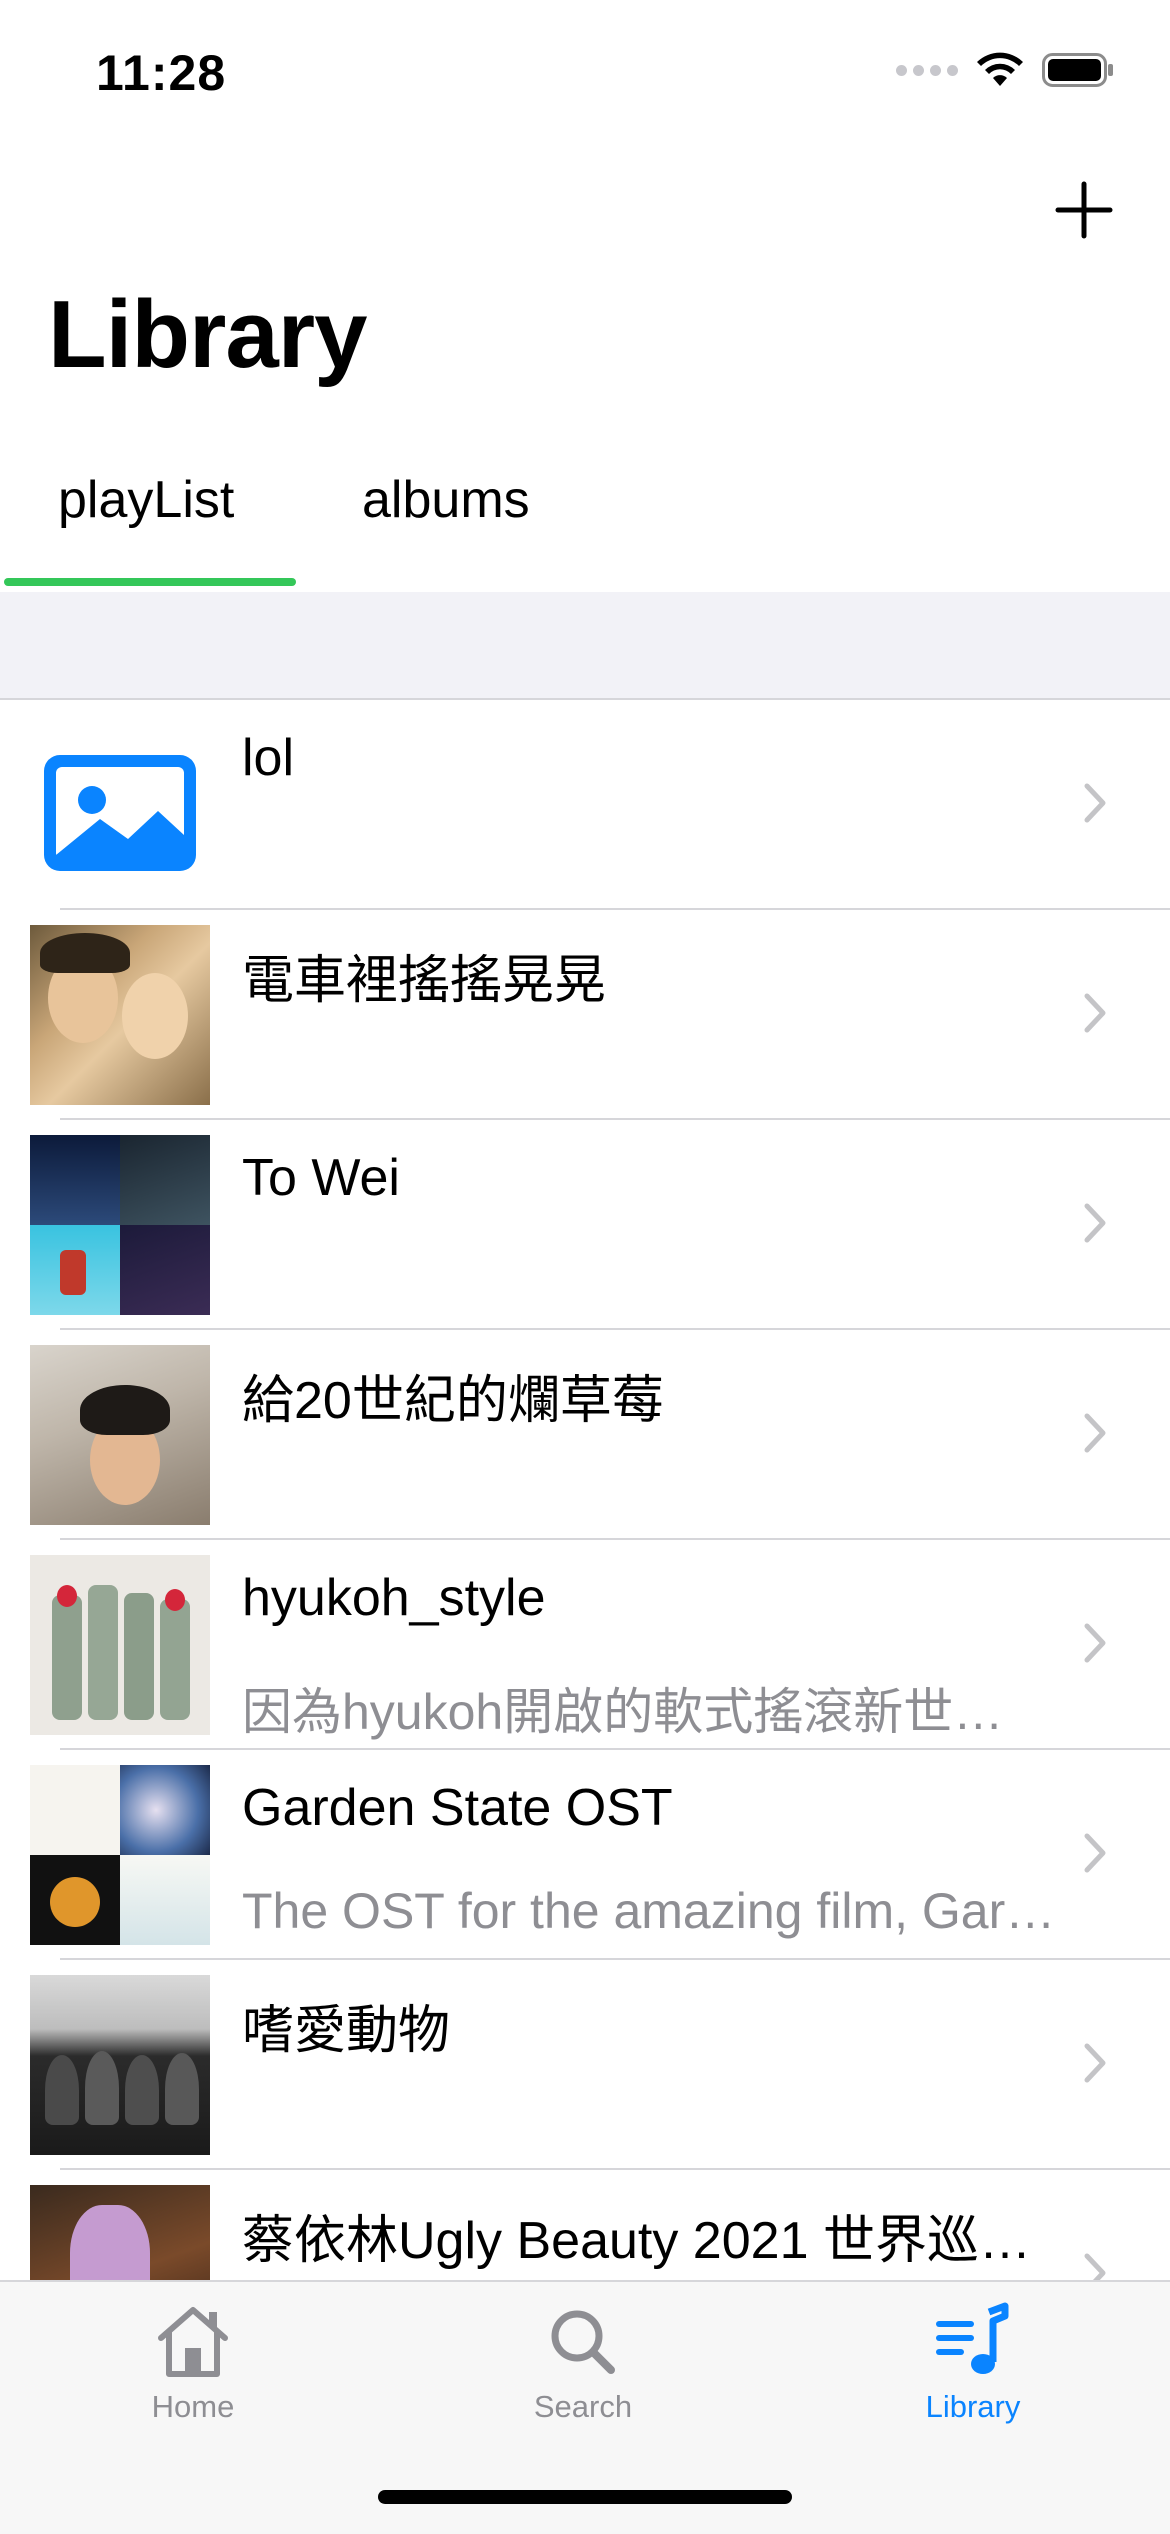 This screenshot has width=1170, height=2534. What do you see at coordinates (146, 500) in the screenshot?
I see `tab-playlist: playList` at bounding box center [146, 500].